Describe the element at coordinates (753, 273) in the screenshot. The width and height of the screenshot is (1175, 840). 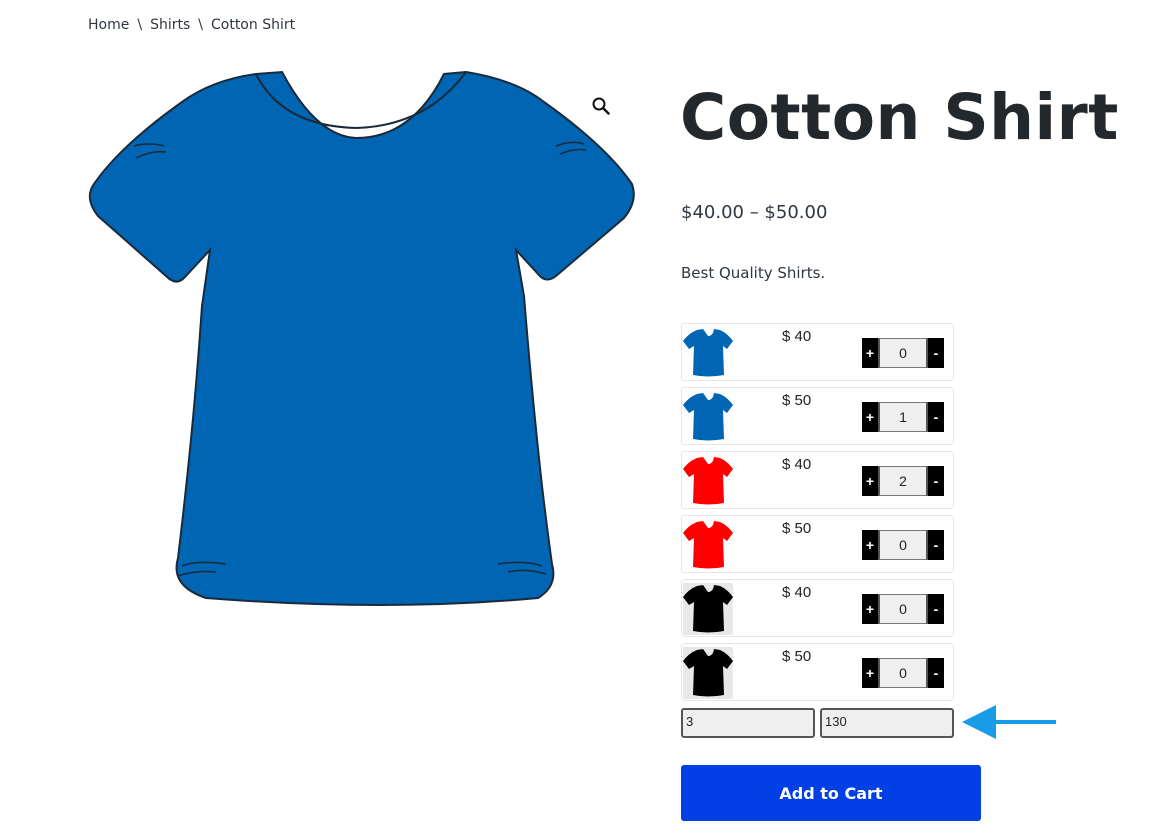
I see `product-description: Best Quality Shirts.` at that location.